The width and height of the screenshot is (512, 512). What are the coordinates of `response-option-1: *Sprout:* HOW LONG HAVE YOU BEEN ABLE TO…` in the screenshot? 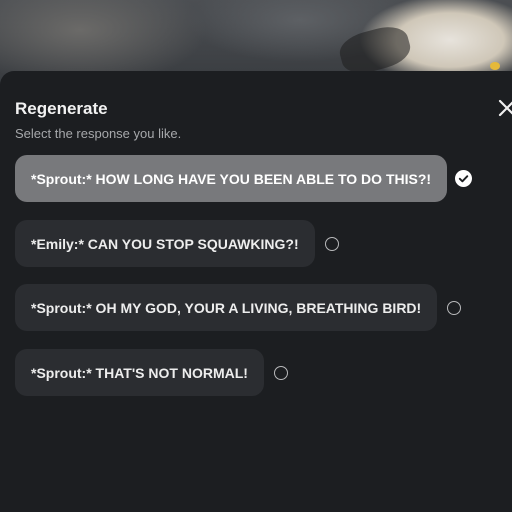 It's located at (244, 178).